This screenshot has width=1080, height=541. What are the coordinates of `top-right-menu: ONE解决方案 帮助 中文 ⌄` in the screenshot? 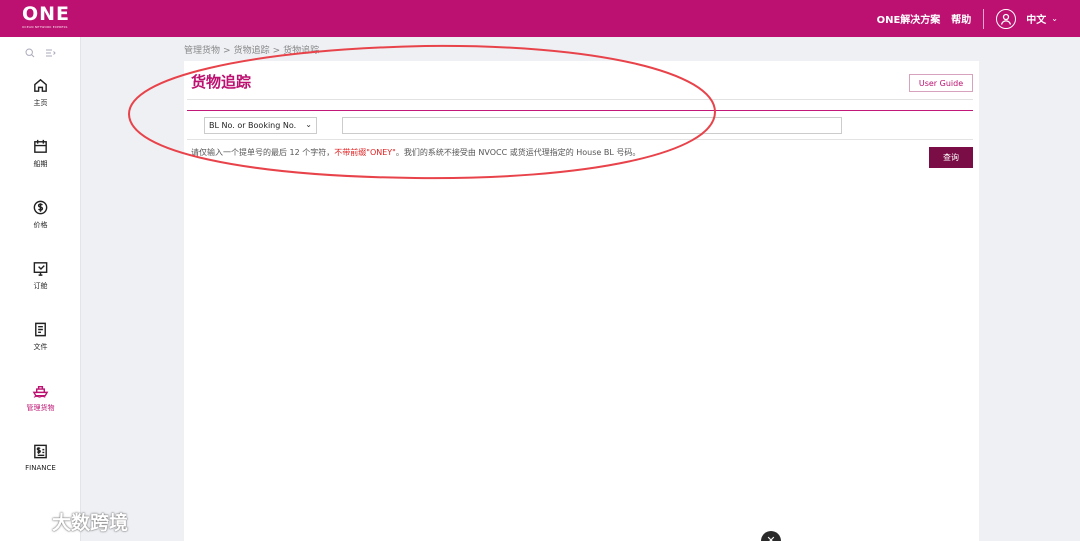 It's located at (962, 18).